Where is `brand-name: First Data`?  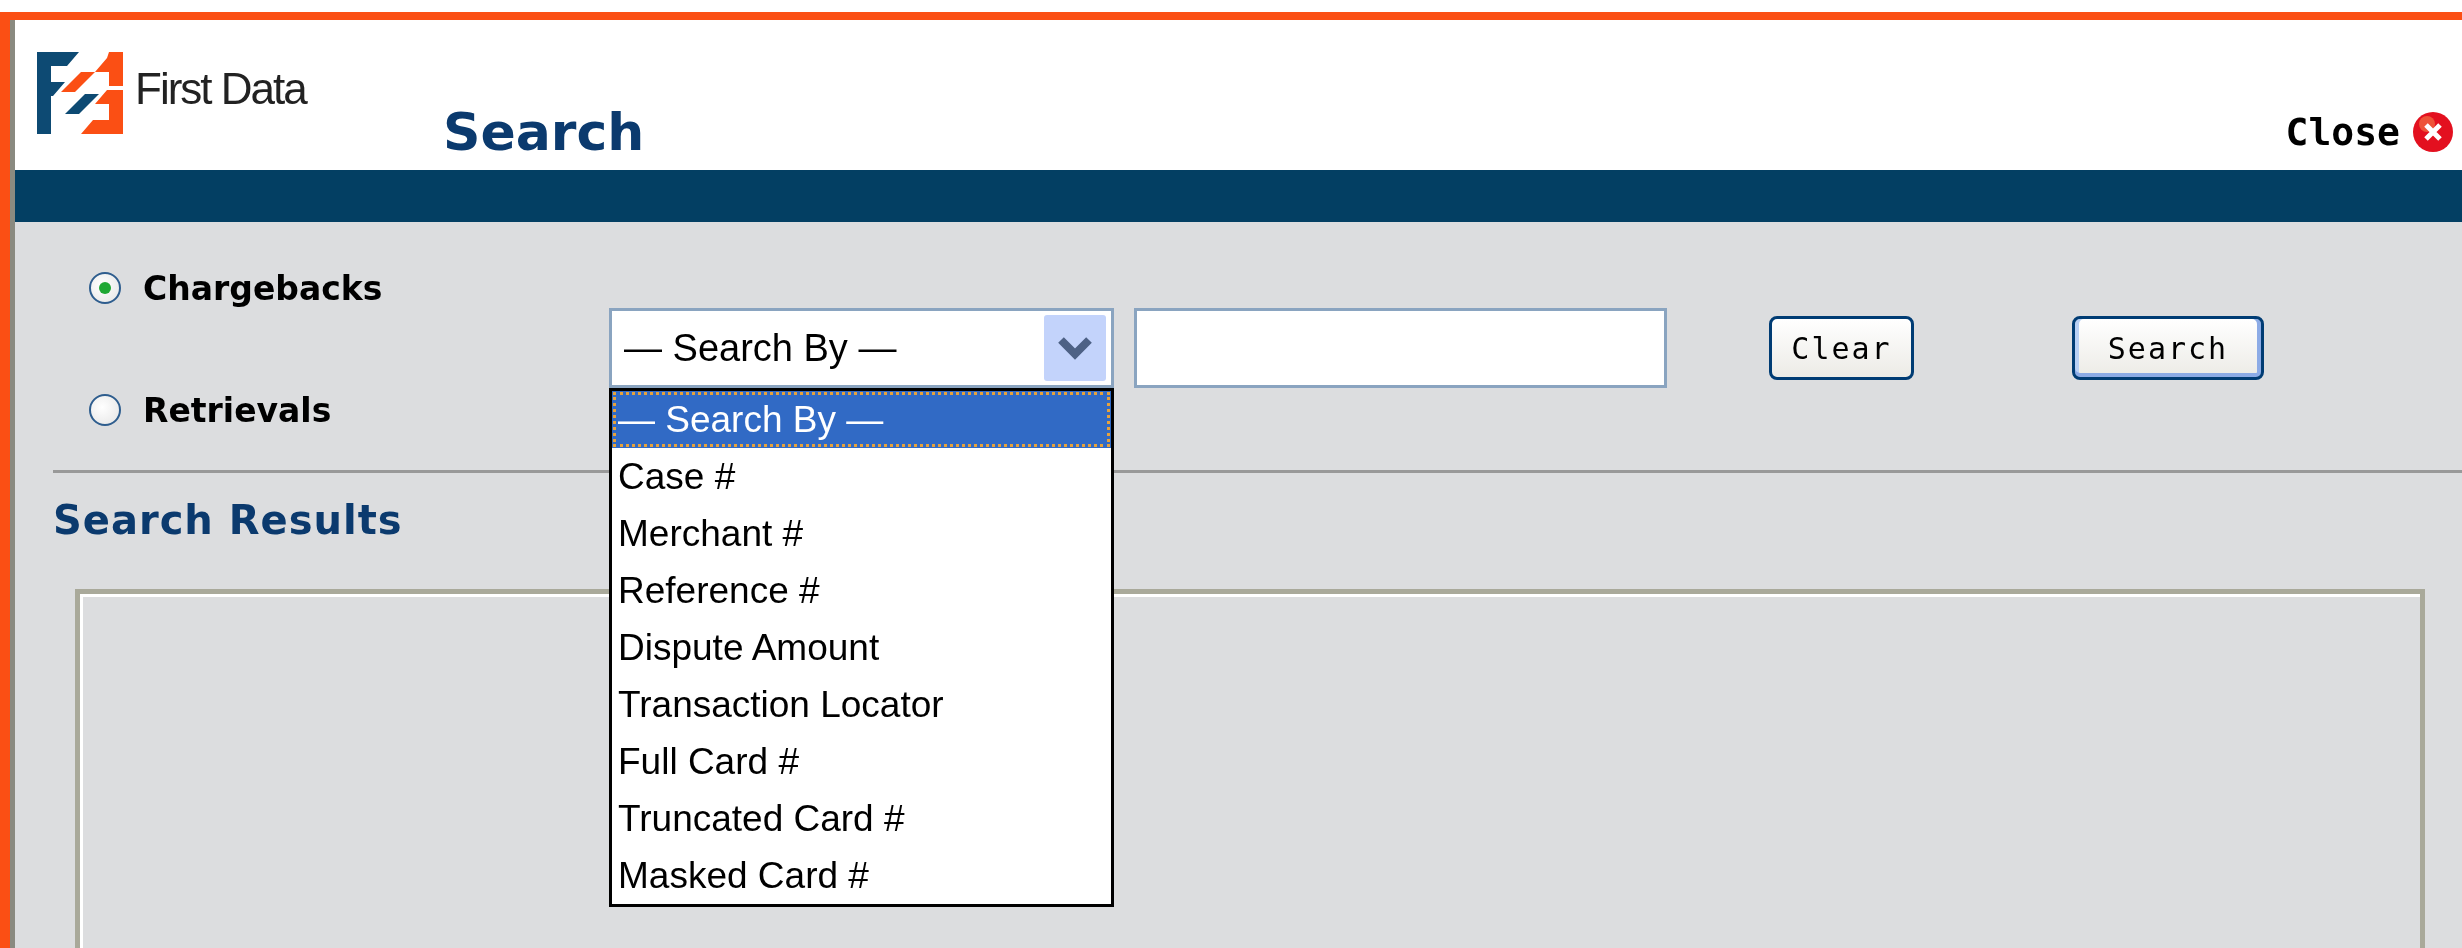 brand-name: First Data is located at coordinates (220, 89).